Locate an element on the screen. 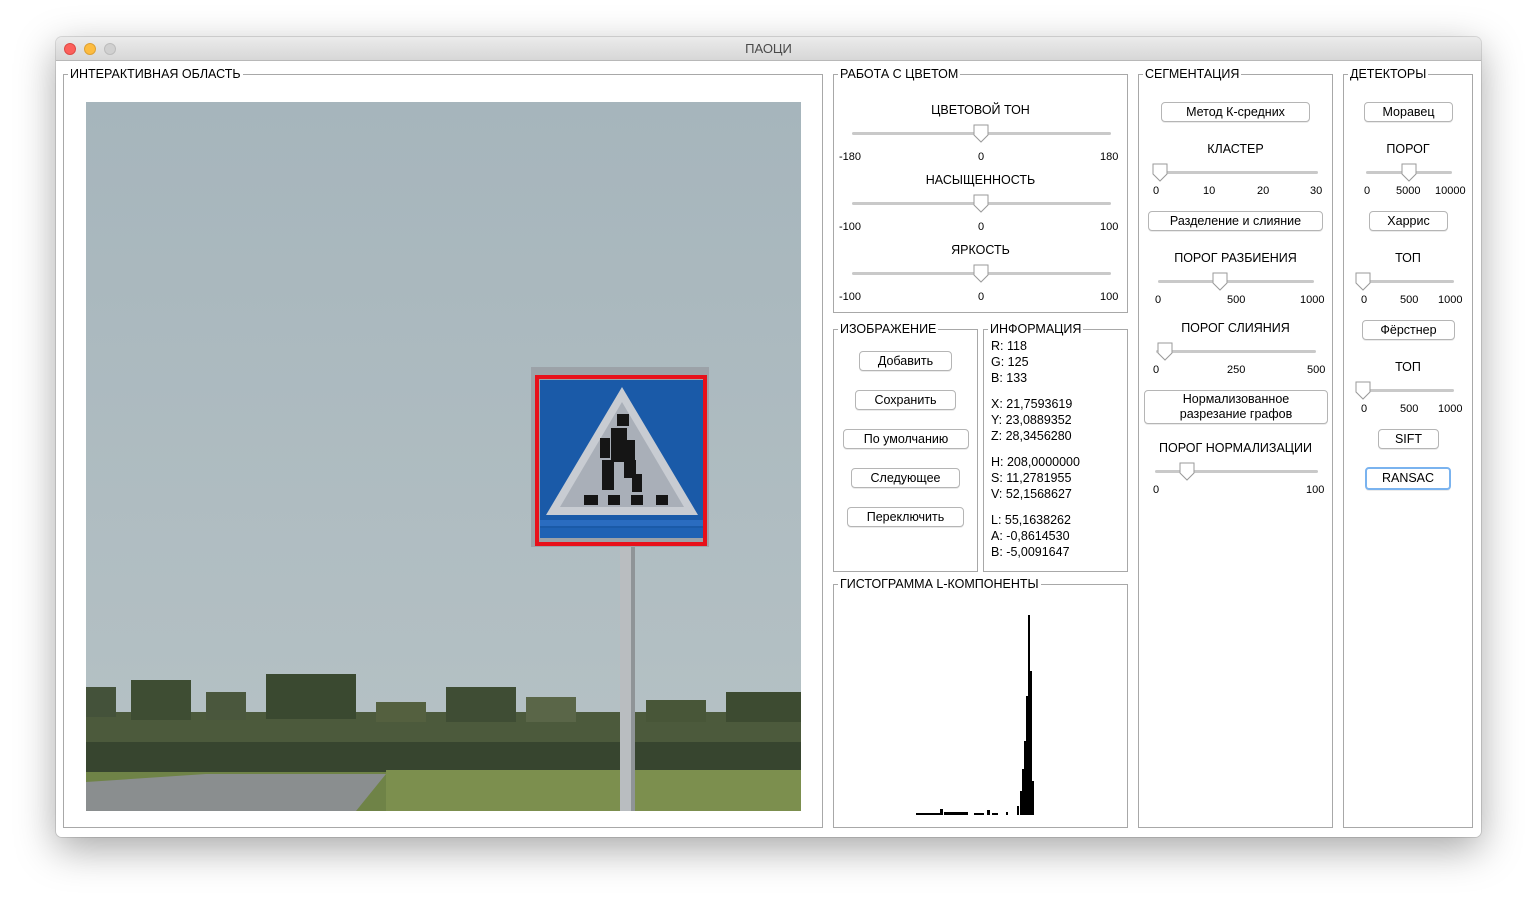  merge-threshold-tick-2: 500 is located at coordinates (1316, 370).